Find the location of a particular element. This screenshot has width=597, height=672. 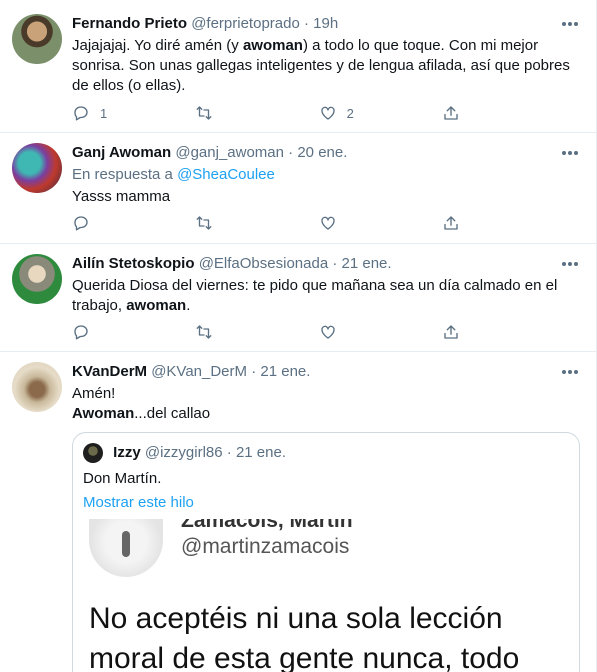

username: @KVan_DerM is located at coordinates (199, 371).